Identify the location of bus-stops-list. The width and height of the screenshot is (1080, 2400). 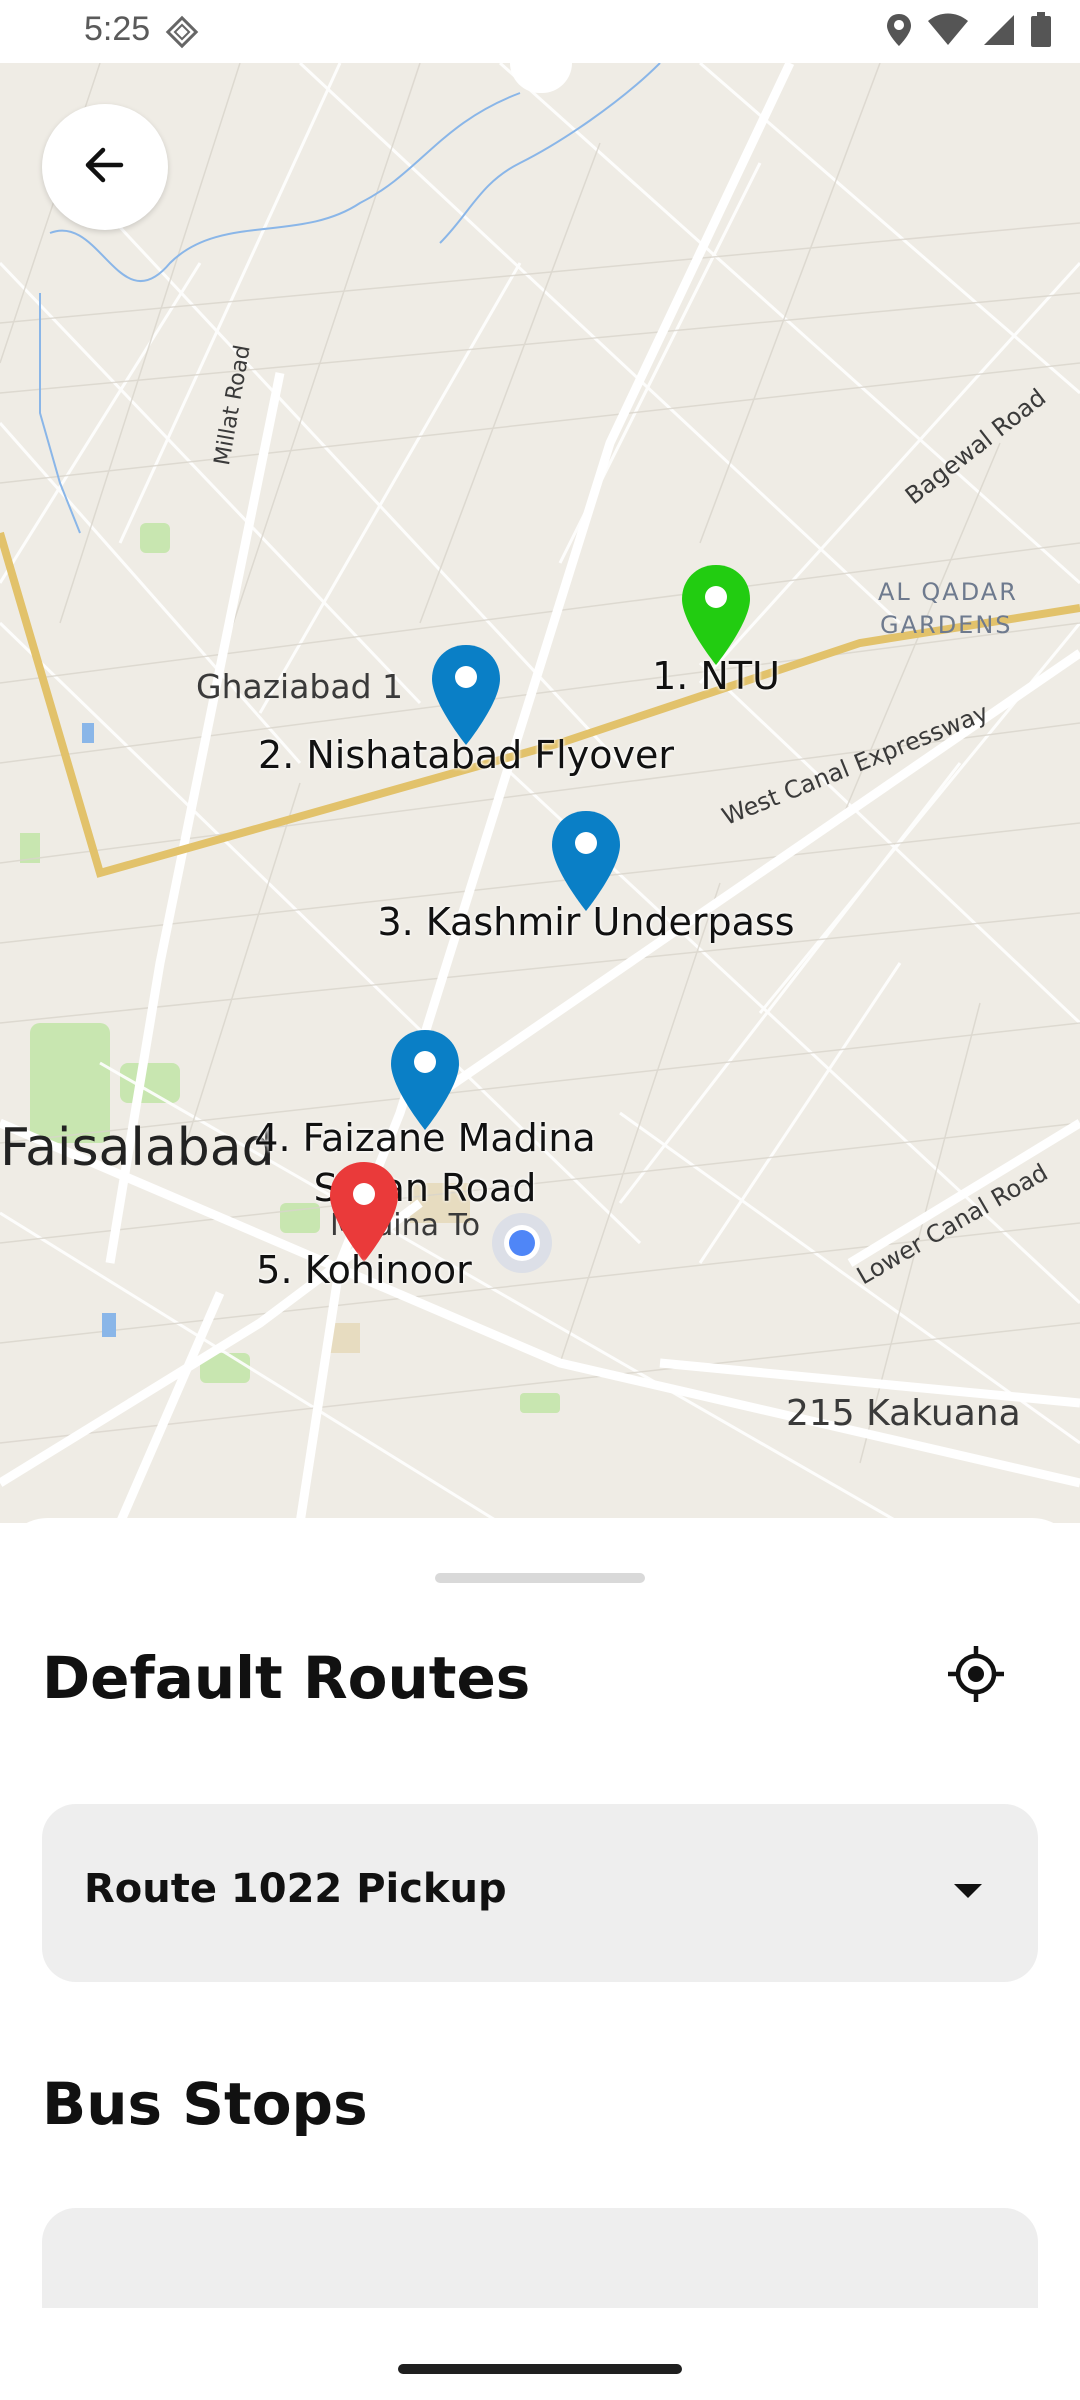
(540, 2258).